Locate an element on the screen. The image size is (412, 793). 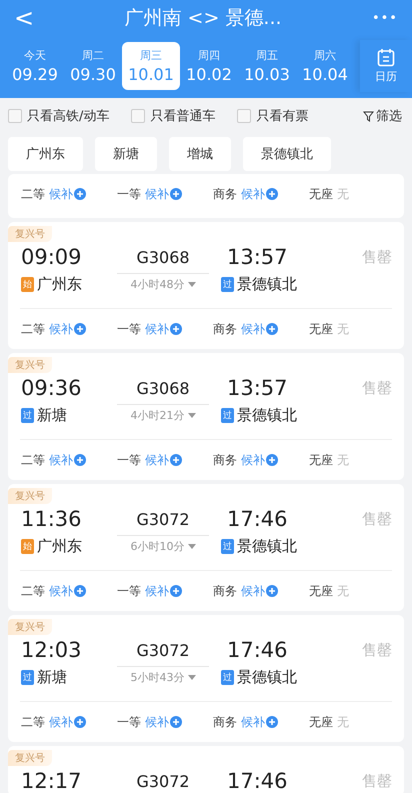
duration-toggle: 5小时43分 is located at coordinates (163, 677).